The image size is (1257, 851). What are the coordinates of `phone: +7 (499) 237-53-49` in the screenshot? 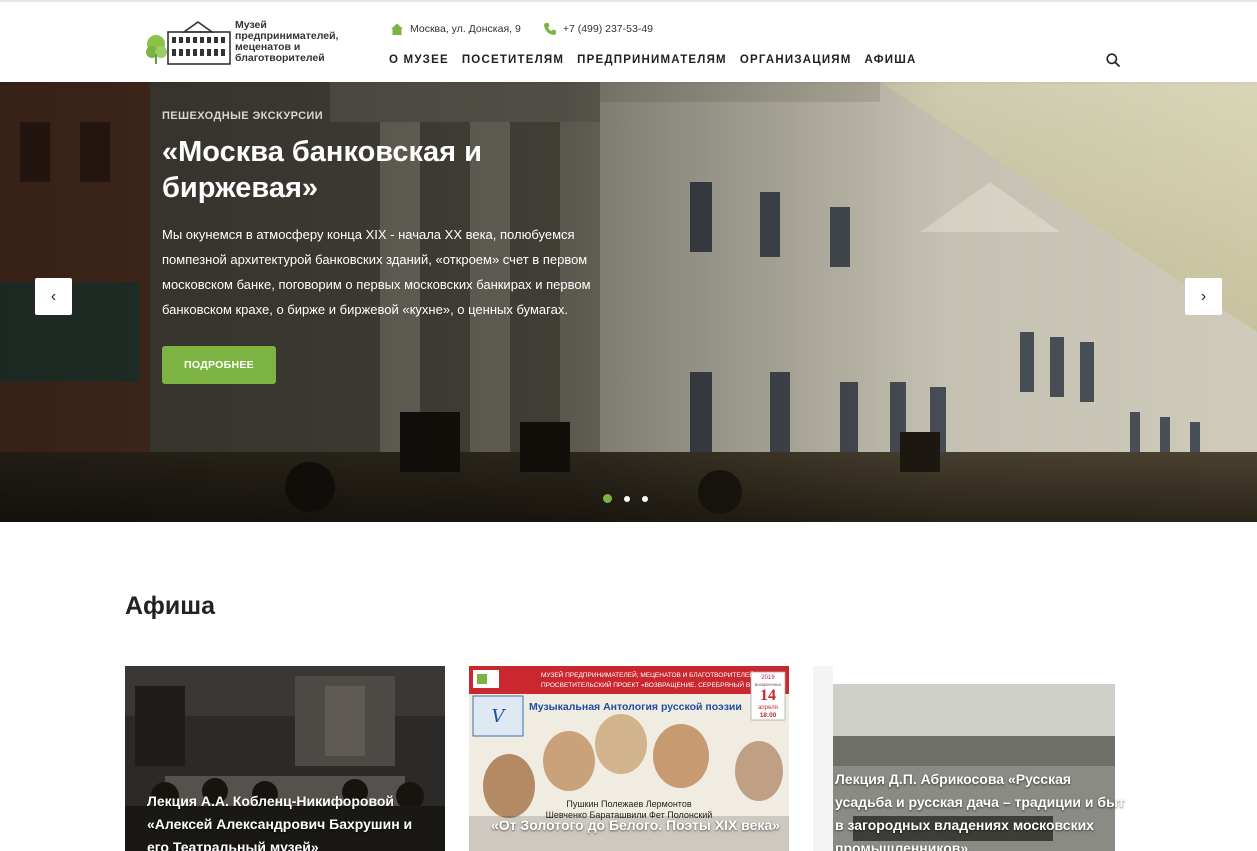 It's located at (598, 29).